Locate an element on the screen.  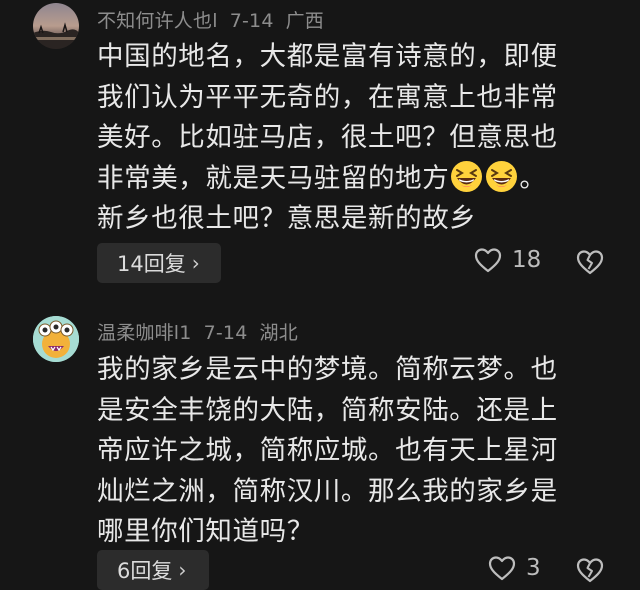
comment-location: 广西 is located at coordinates (305, 21).